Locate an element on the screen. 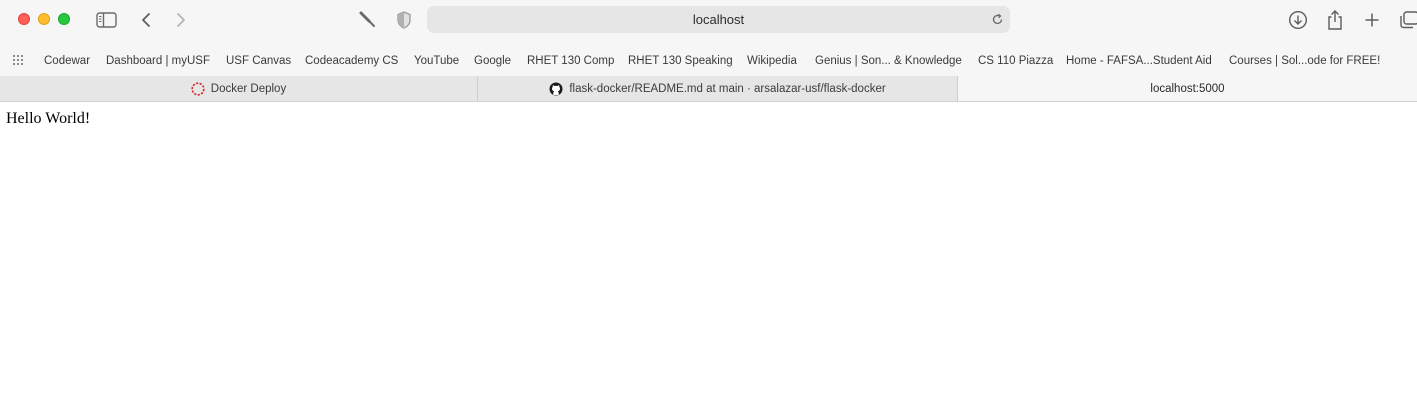 This screenshot has width=1417, height=413. bookmark-item: RHET 130 Speaking is located at coordinates (680, 61).